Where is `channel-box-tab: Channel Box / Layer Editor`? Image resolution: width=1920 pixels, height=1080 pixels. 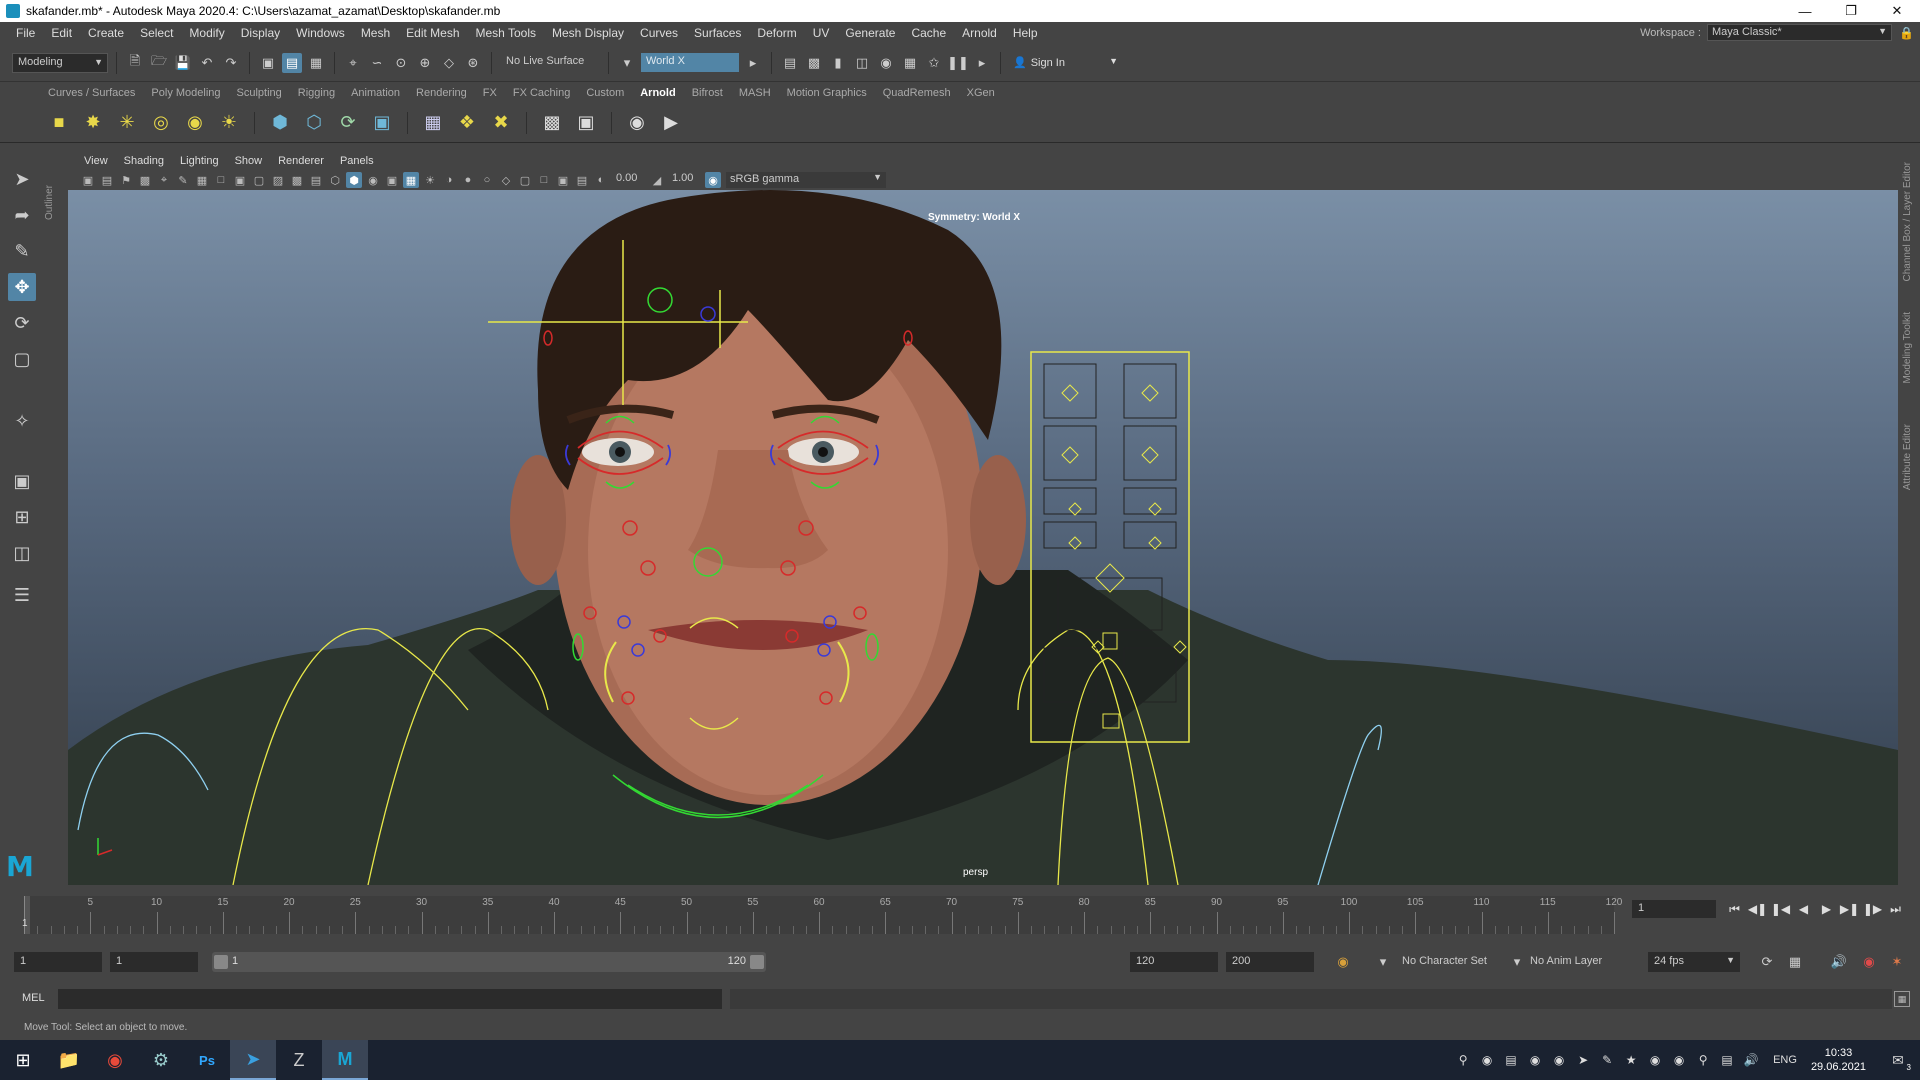 channel-box-tab: Channel Box / Layer Editor is located at coordinates (1909, 222).